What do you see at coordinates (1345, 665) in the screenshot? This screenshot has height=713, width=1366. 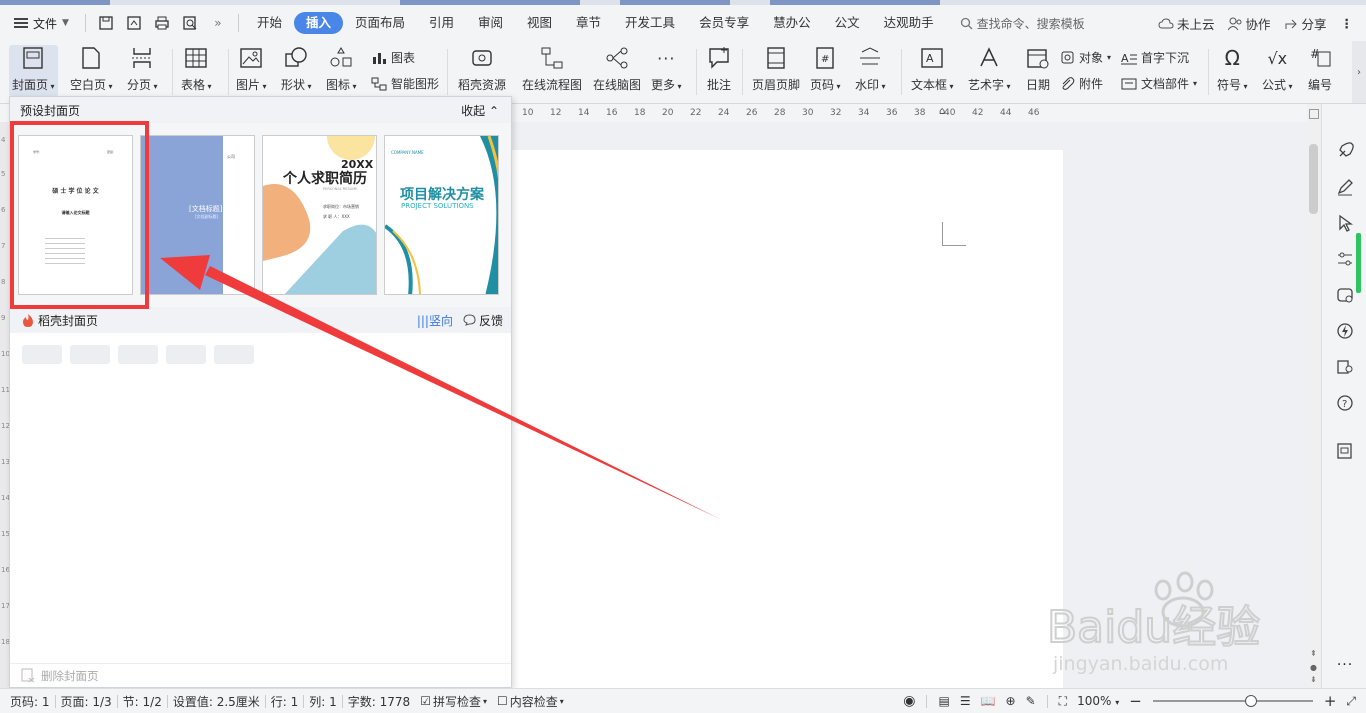 I see `sidebar-more-icon: ···` at bounding box center [1345, 665].